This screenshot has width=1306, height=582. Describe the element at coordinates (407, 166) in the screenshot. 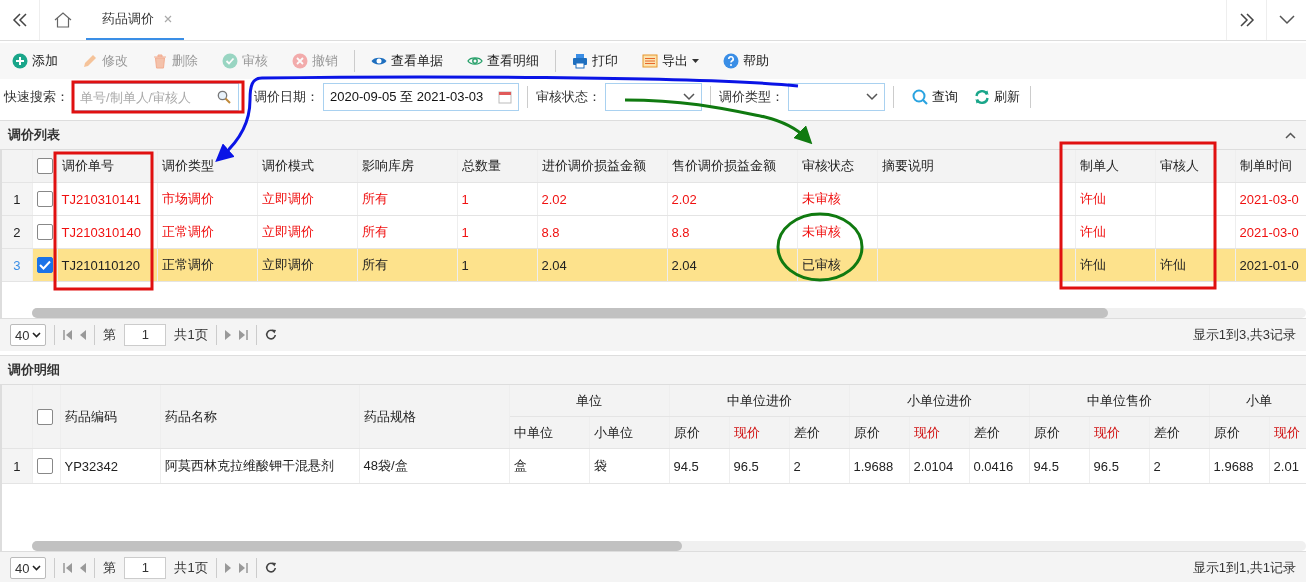

I see `column-header: 影响库房` at that location.